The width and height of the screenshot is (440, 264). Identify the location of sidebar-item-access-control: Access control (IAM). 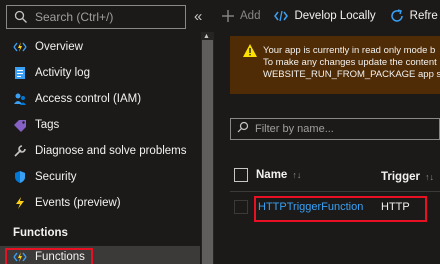
(100, 99).